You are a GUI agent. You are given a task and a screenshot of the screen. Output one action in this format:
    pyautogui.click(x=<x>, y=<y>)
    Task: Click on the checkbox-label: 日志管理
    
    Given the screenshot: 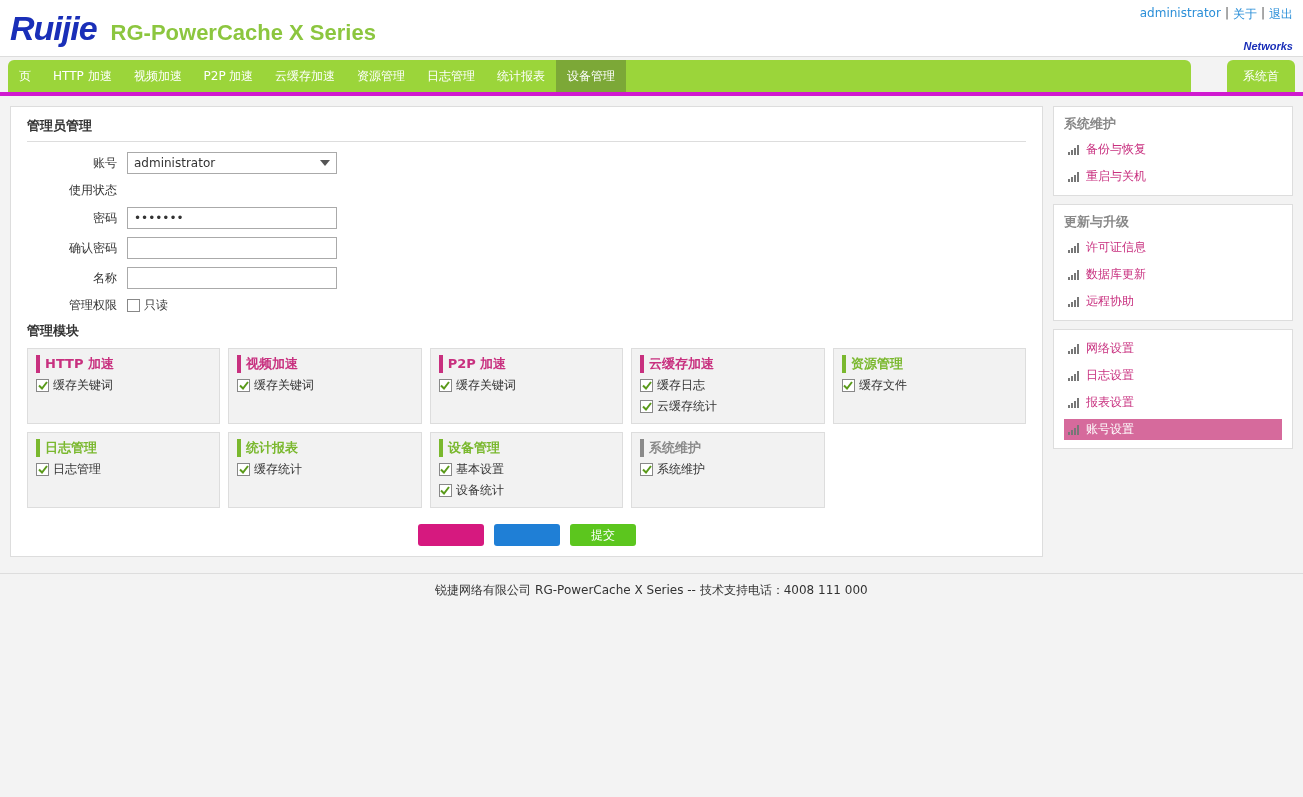 What is the action you would take?
    pyautogui.click(x=77, y=469)
    